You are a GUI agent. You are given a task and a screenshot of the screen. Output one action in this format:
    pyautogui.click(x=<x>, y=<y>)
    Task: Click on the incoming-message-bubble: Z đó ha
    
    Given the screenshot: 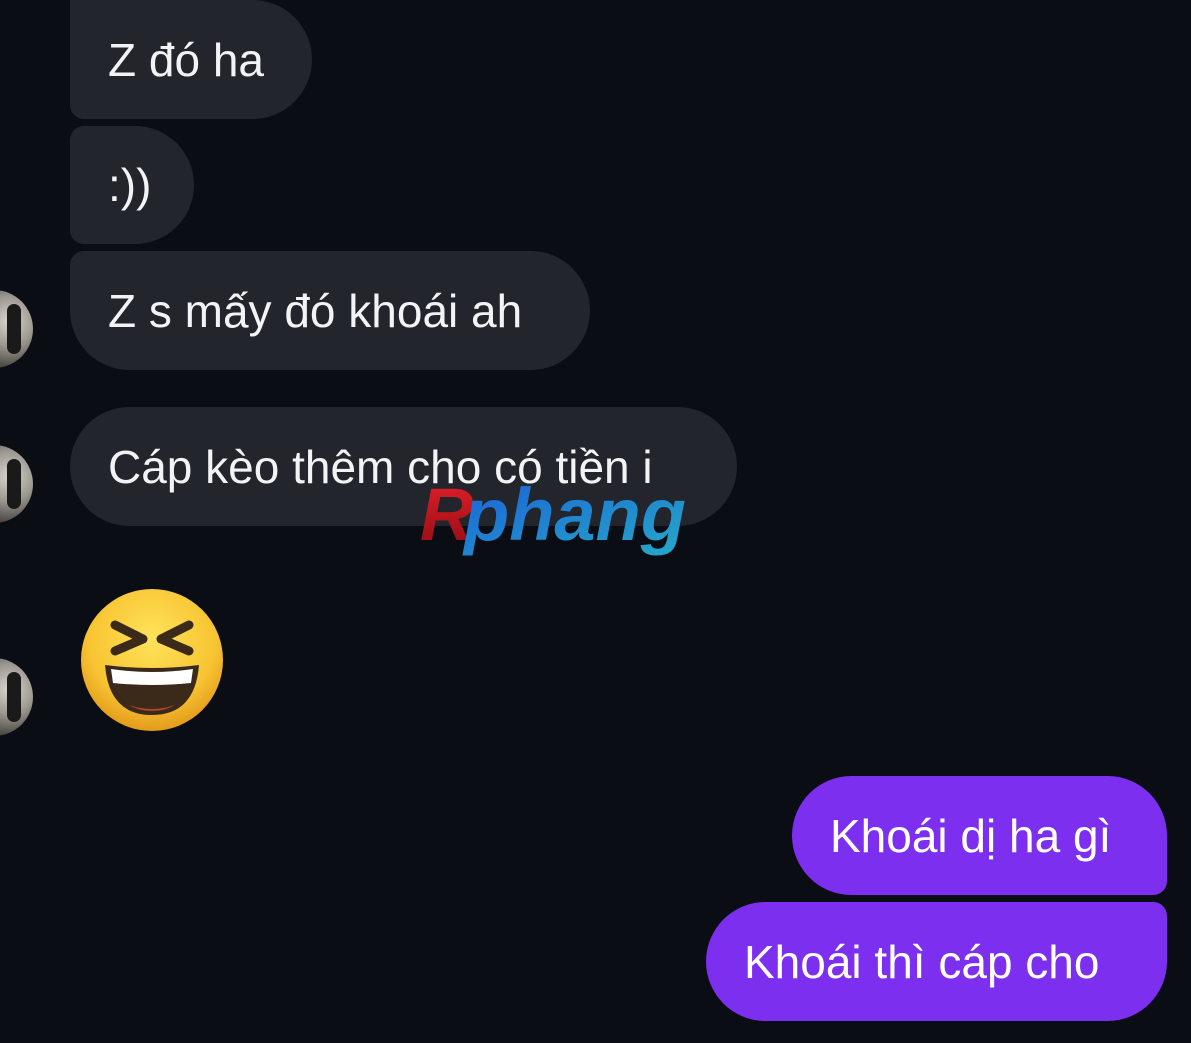 What is the action you would take?
    pyautogui.click(x=191, y=59)
    